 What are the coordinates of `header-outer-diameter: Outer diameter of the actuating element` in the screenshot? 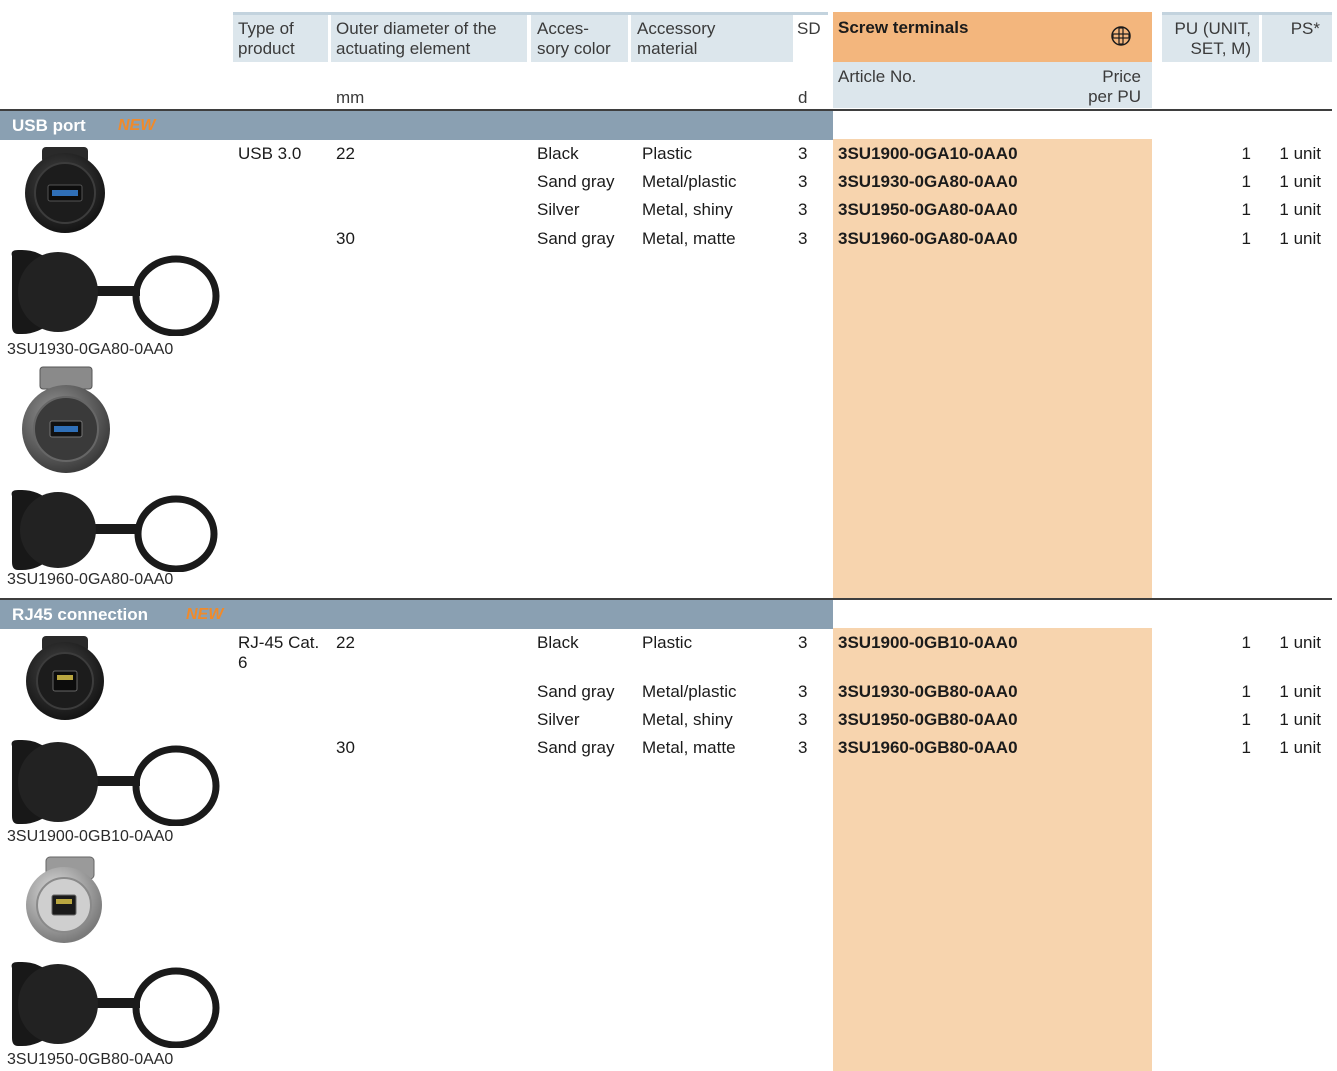 It's located at (416, 38).